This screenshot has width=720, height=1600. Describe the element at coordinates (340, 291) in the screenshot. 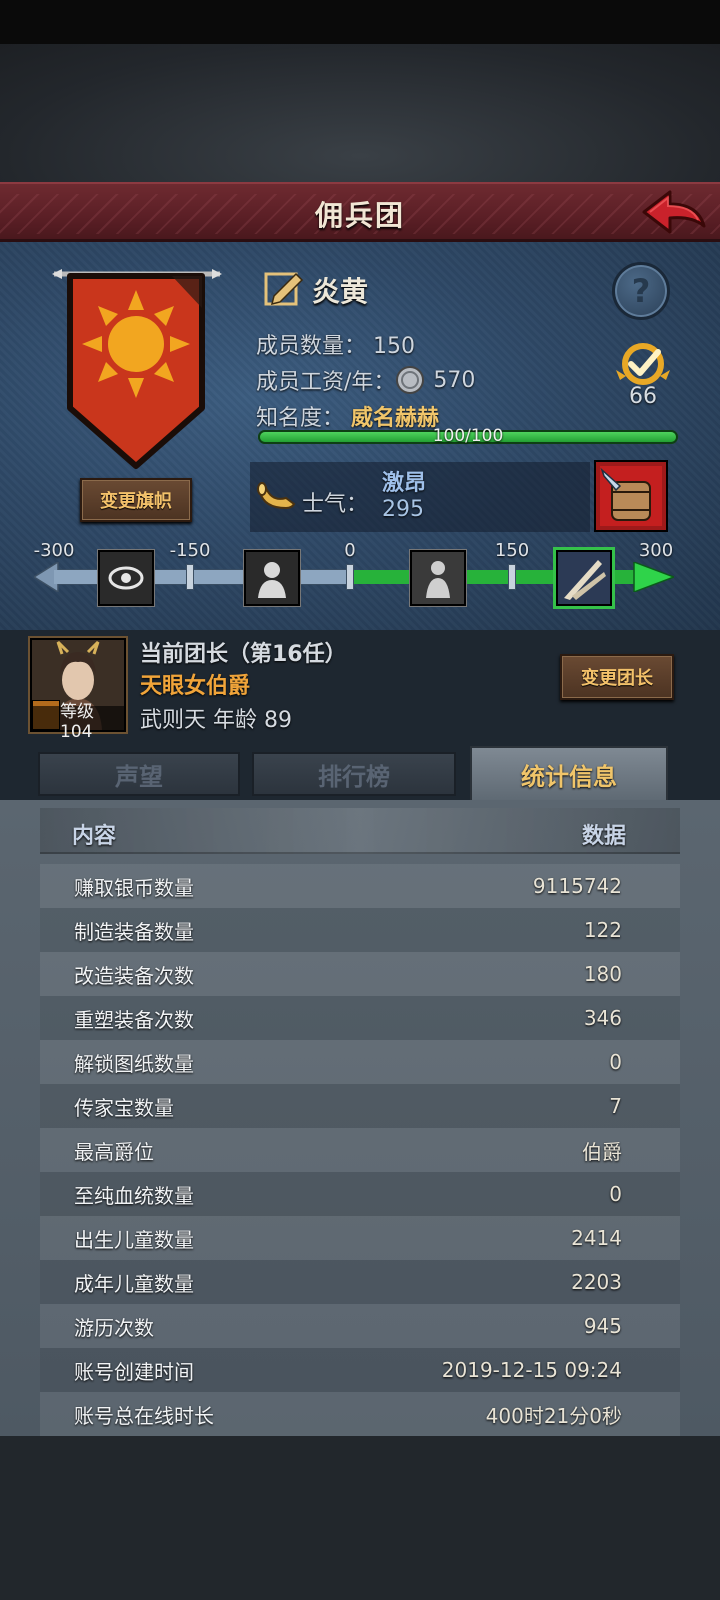

I see `company-name: 炎黄` at that location.